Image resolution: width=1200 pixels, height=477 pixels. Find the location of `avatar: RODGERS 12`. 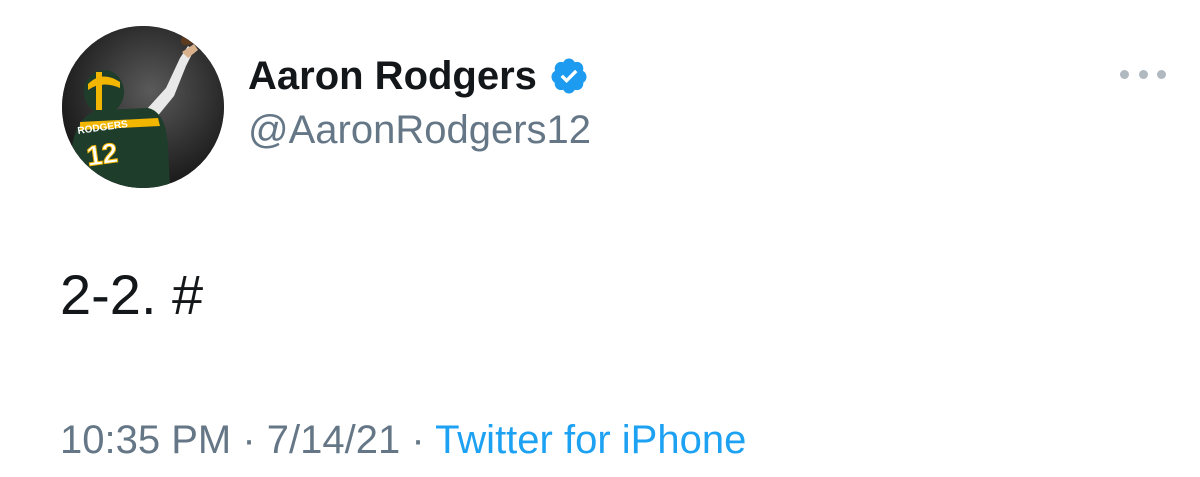

avatar: RODGERS 12 is located at coordinates (143, 107).